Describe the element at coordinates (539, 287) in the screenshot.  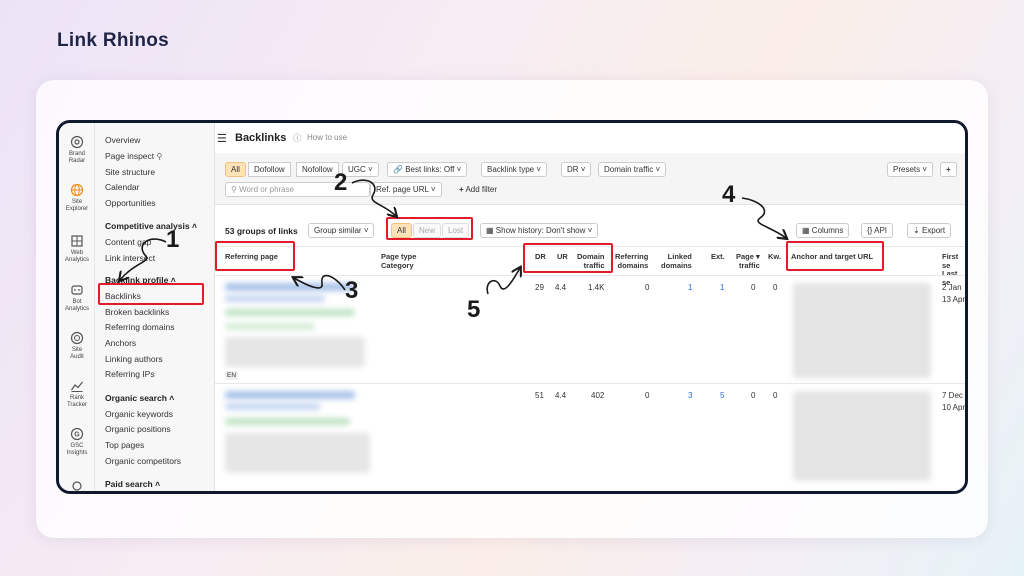
I see `cell-dr: 29` at that location.